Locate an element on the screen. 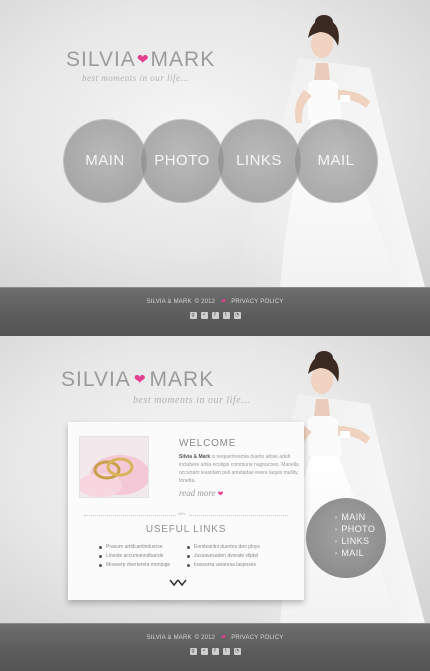  side-nav-photo: › PHOTO is located at coordinates (355, 529).